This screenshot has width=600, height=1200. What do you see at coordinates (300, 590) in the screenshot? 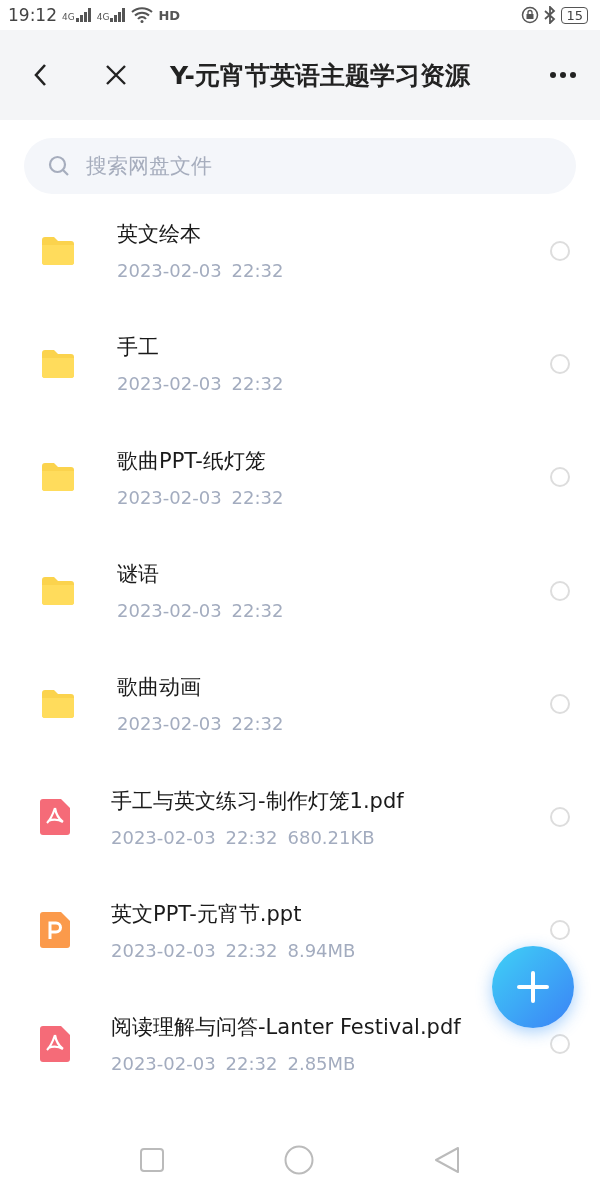
I see `file-row: 谜语 2023-02-03 22:32` at bounding box center [300, 590].